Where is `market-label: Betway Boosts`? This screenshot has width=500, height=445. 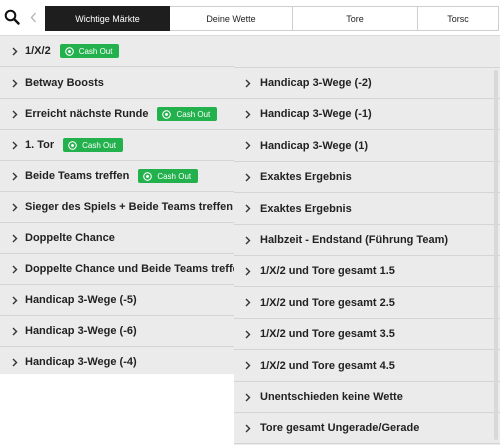 market-label: Betway Boosts is located at coordinates (64, 83).